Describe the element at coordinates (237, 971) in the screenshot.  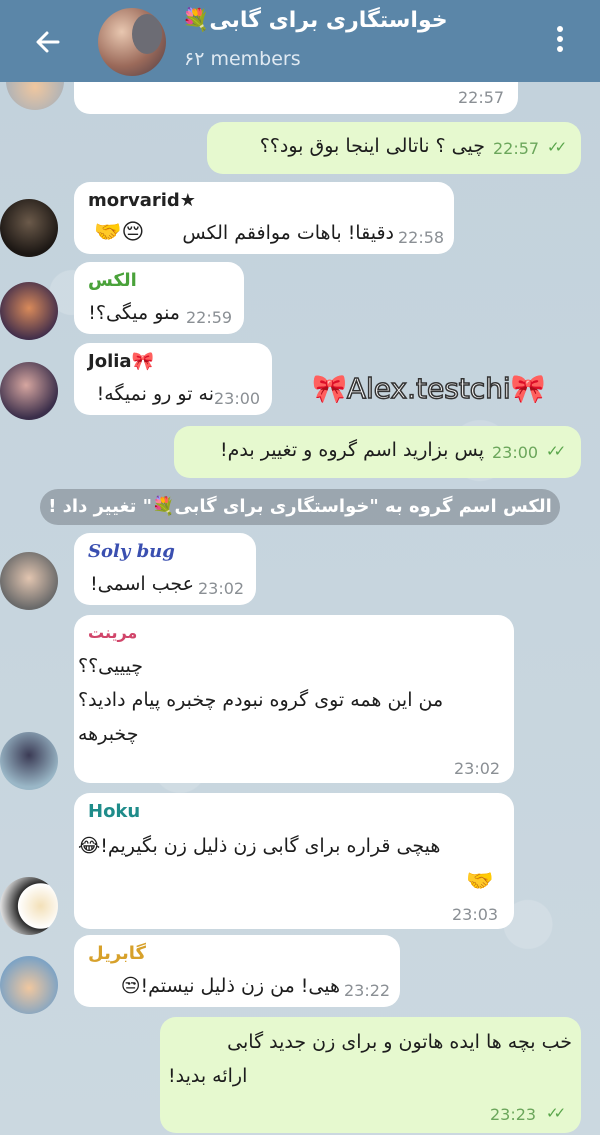
I see `message-bubble: گابریل هیی! من زن ذلیل نیستم!😒 23:22` at that location.